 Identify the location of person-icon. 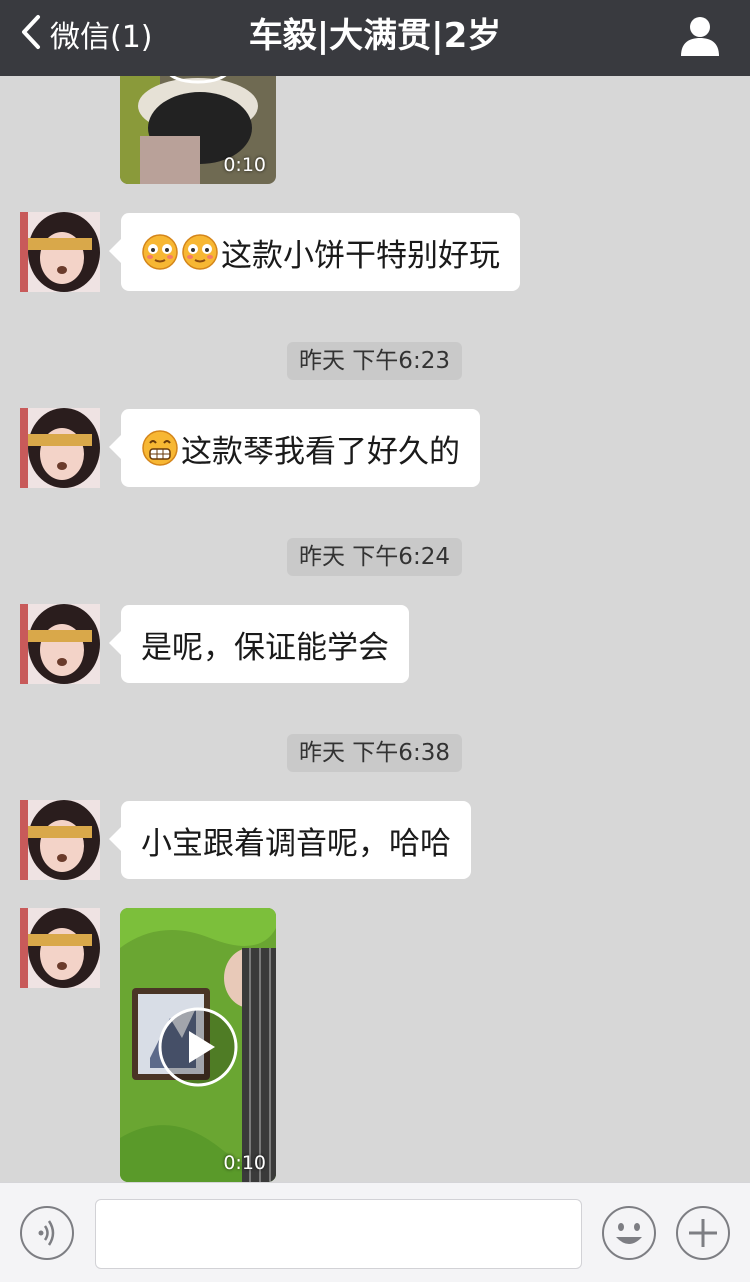
(700, 39).